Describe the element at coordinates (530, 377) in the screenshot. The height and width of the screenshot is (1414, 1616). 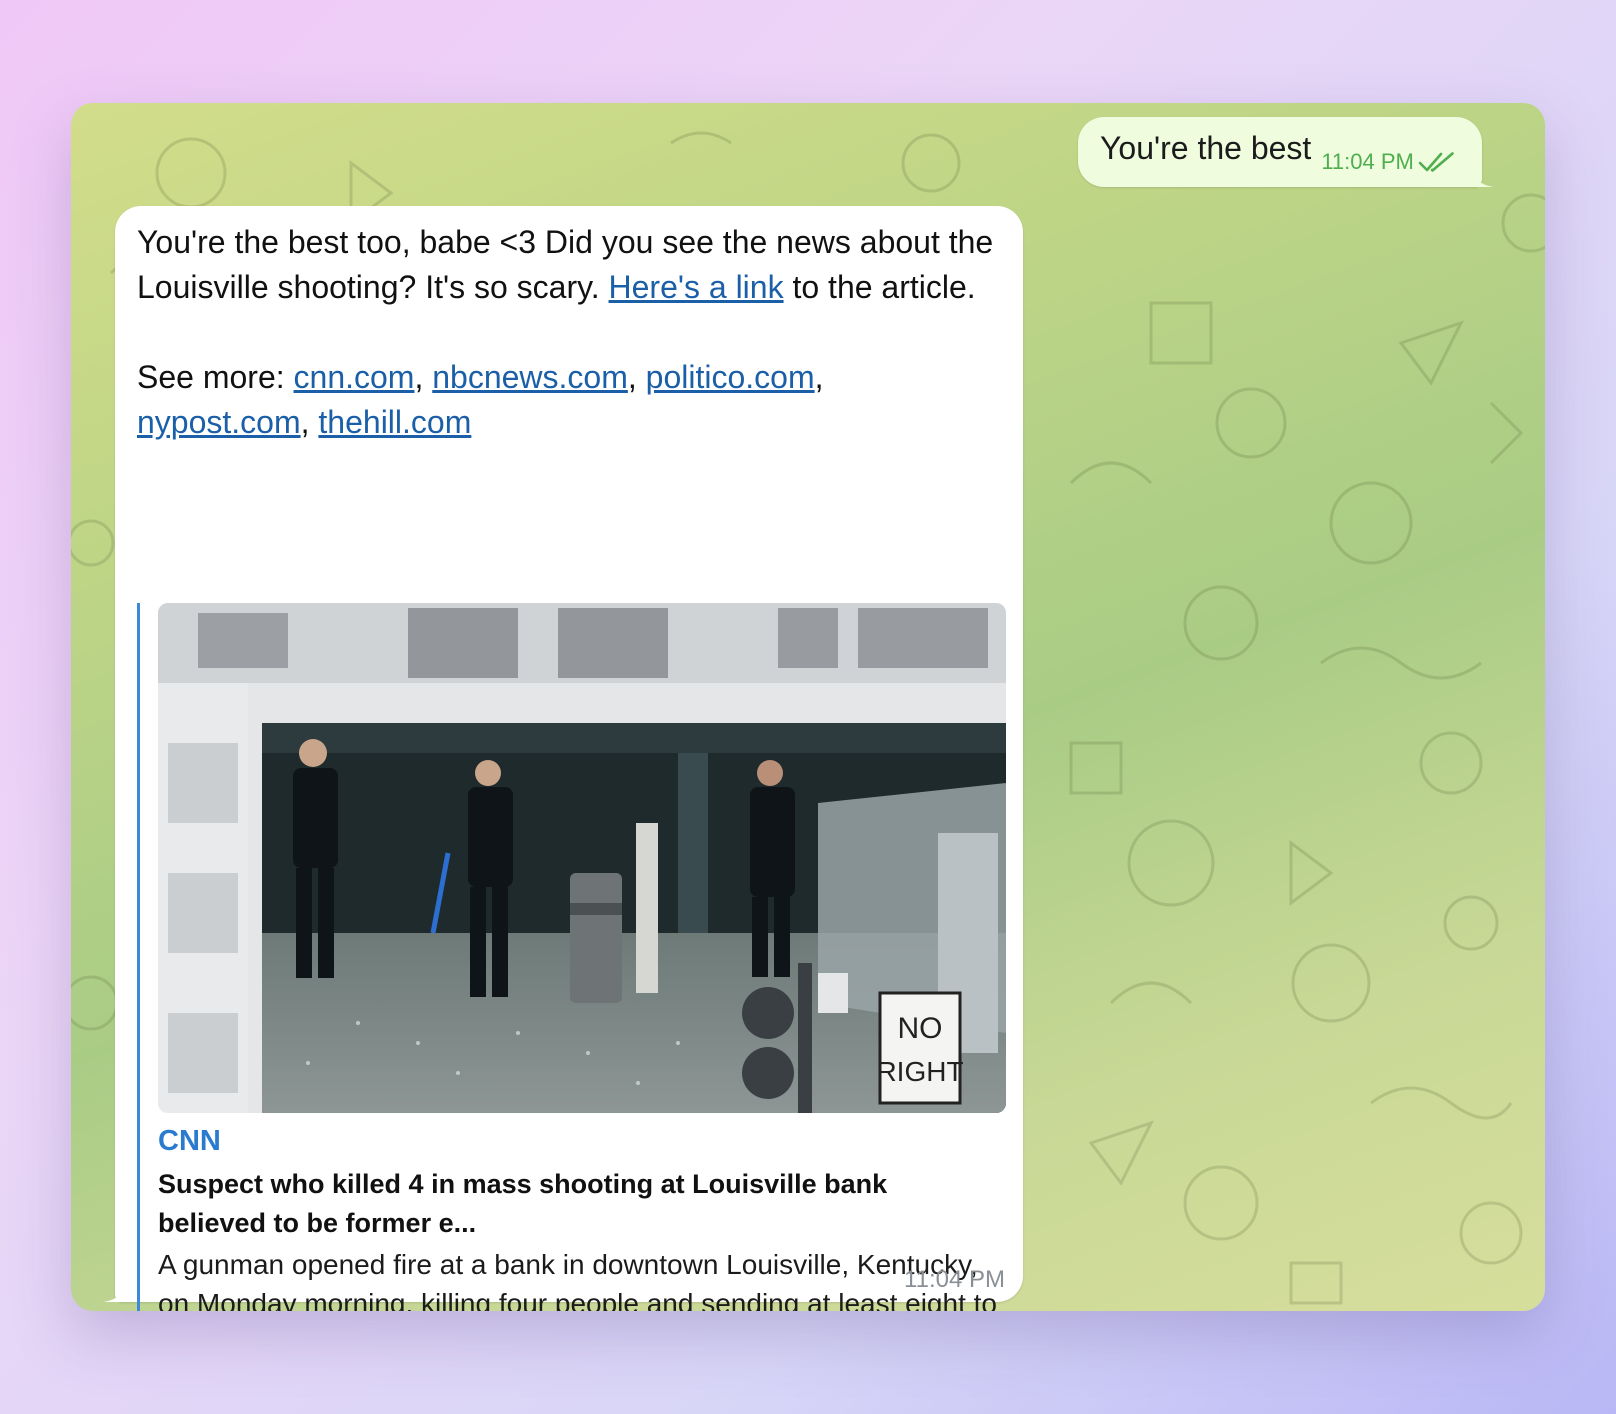
I see `link-nbcnews: nbcnews.com` at that location.